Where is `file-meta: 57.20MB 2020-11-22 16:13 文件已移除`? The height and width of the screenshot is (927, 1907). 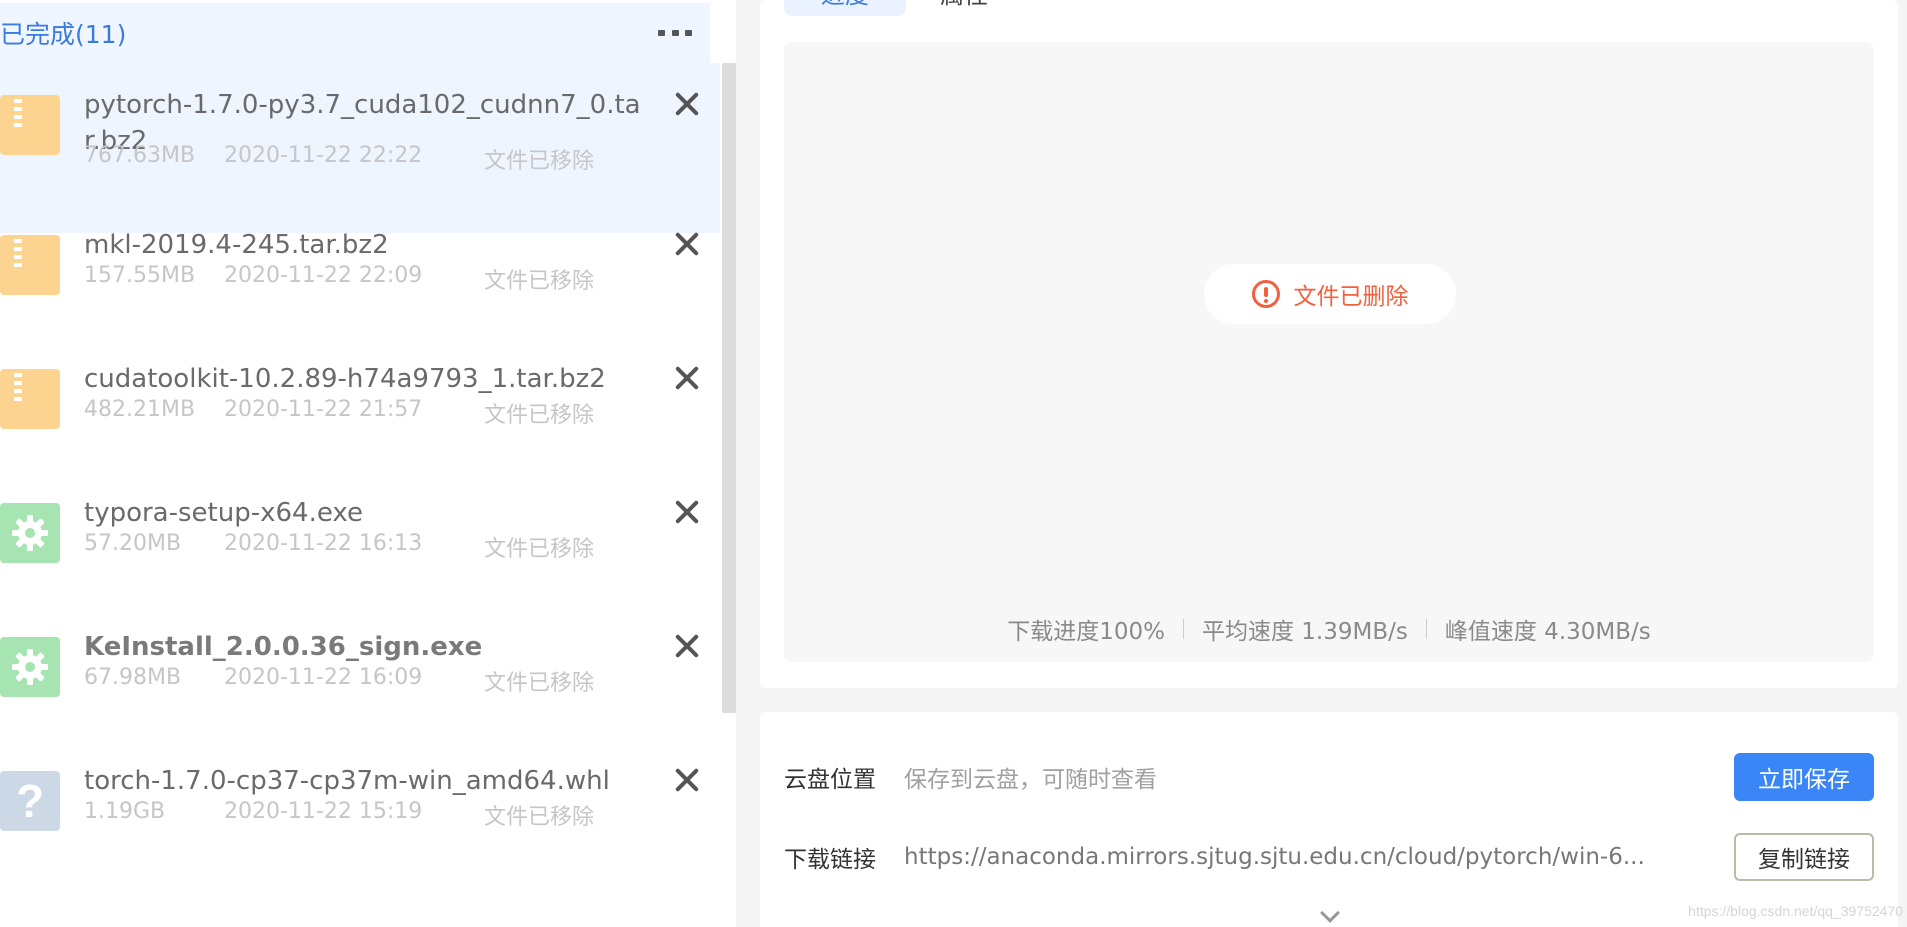
file-meta: 57.20MB 2020-11-22 16:13 文件已移除 is located at coordinates (339, 547).